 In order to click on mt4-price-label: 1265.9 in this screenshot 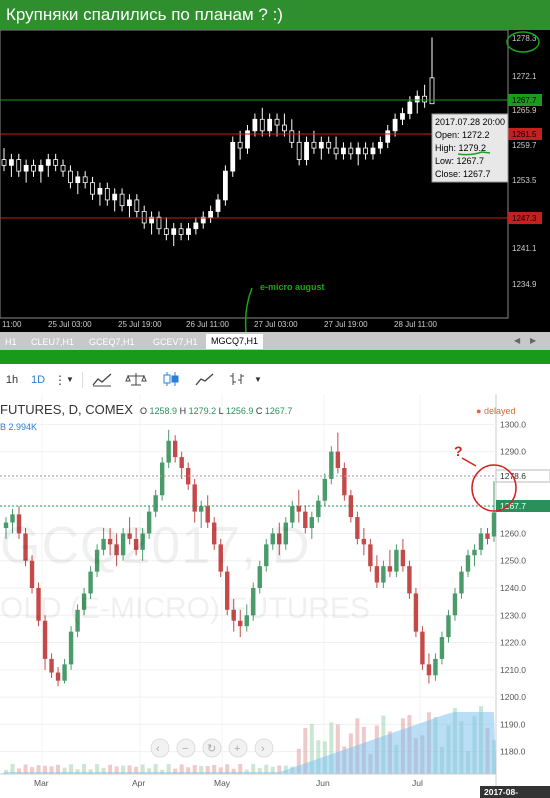, I will do `click(524, 110)`.